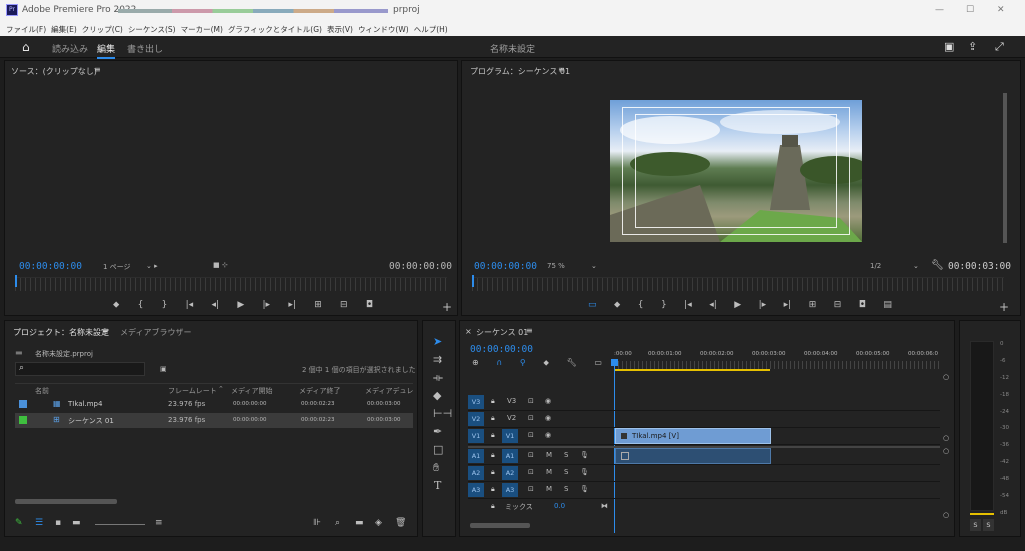  Describe the element at coordinates (468, 331) in the screenshot. I see `close-sequence-icon: ×` at that location.